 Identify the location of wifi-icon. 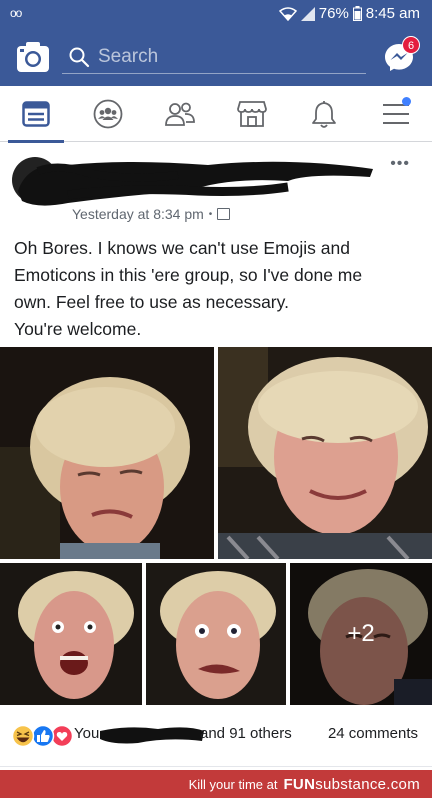
(287, 13).